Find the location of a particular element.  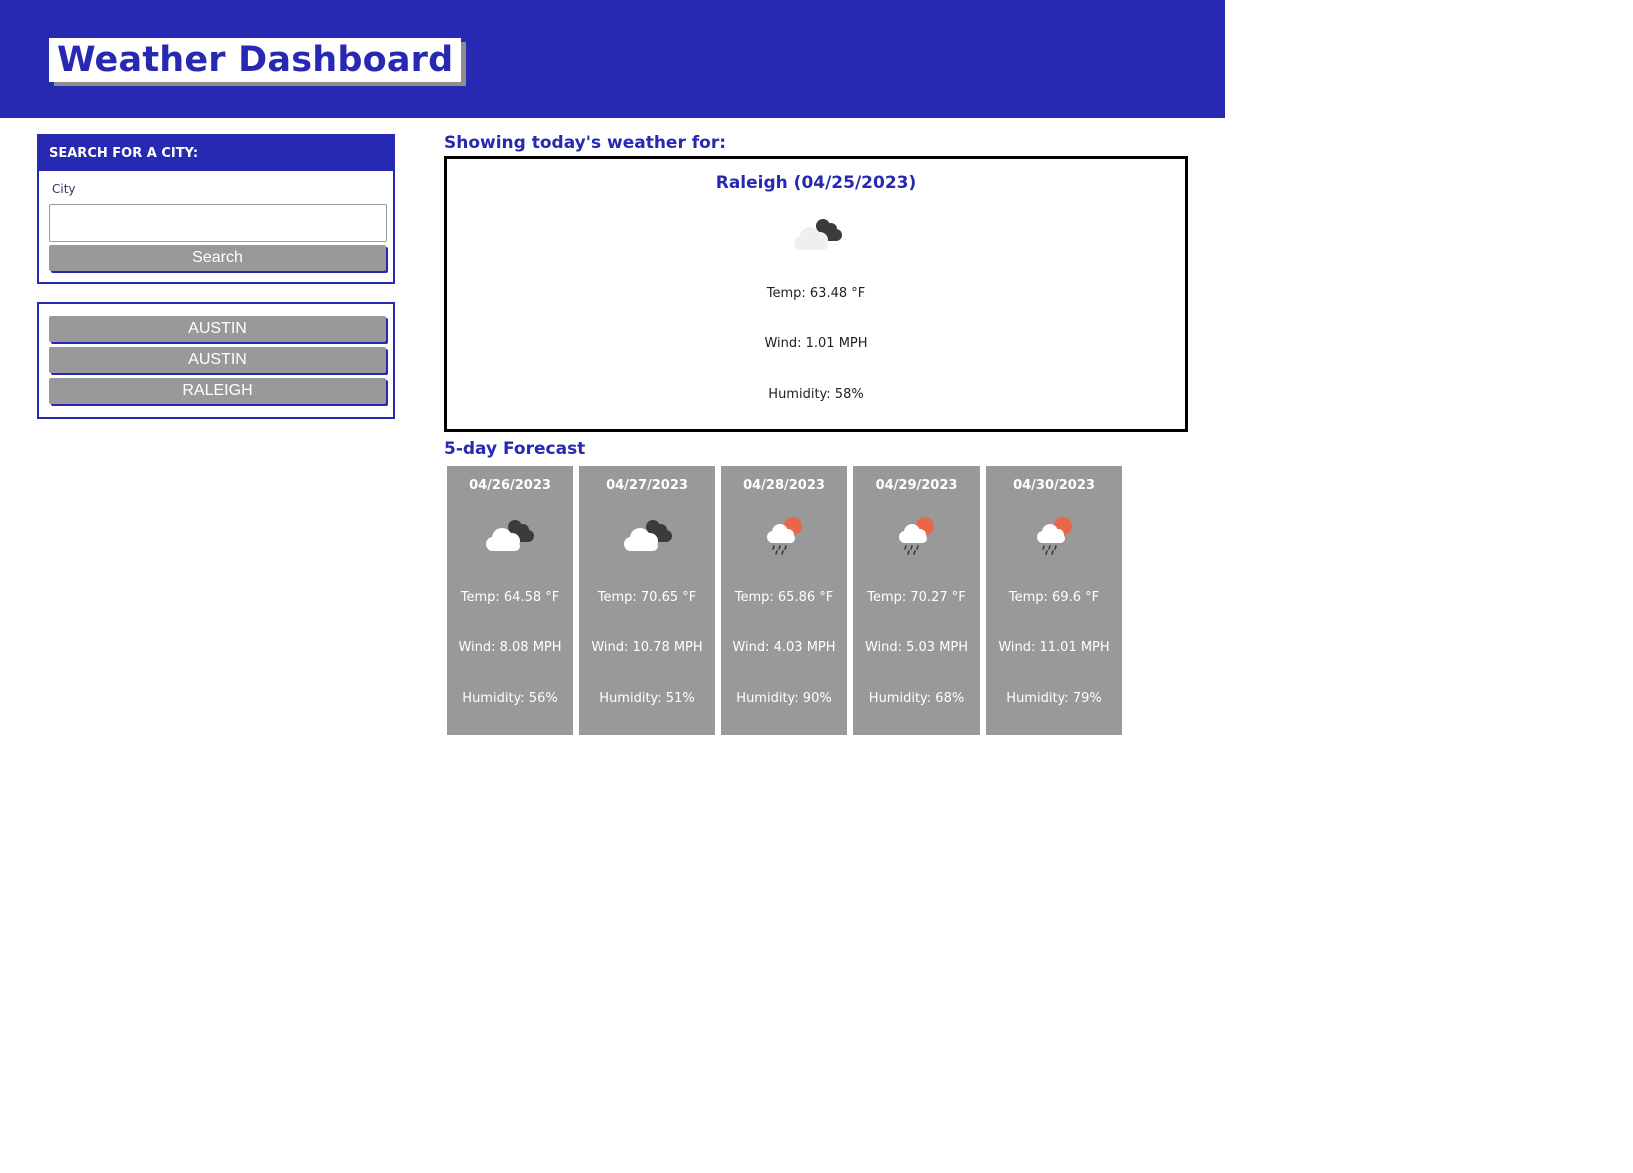

forecast-temp: Temp: 69.6 °F is located at coordinates (1054, 597).